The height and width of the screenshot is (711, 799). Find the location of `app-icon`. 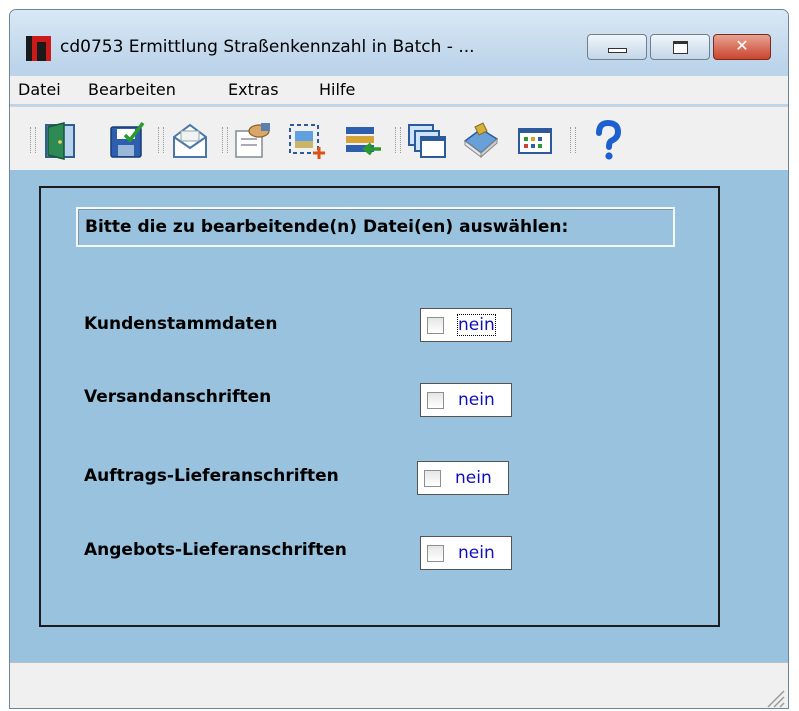

app-icon is located at coordinates (38, 48).